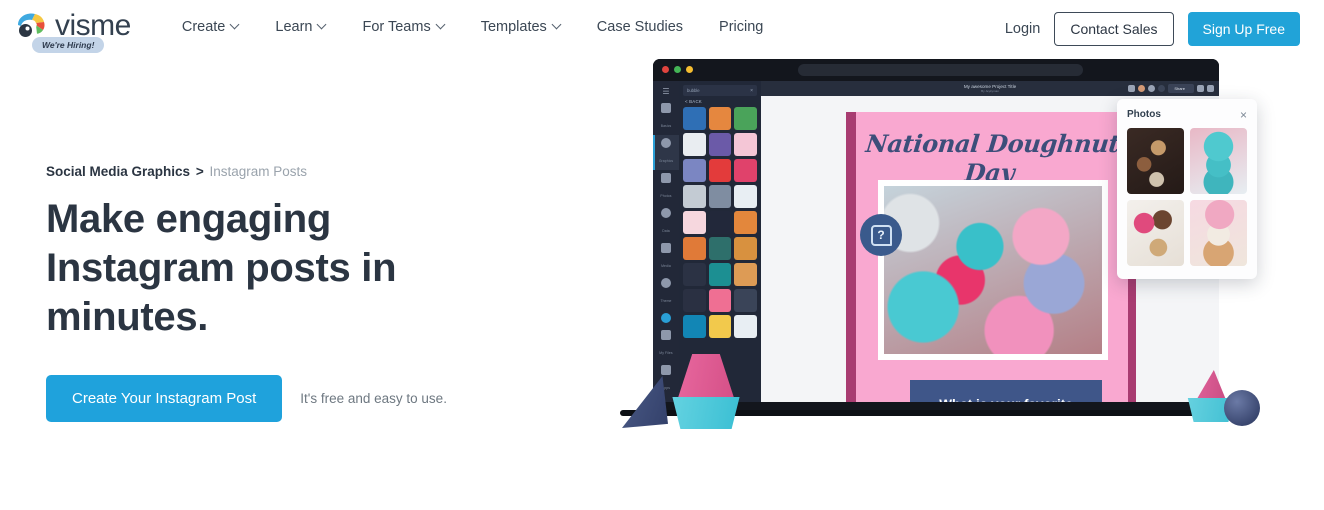  Describe the element at coordinates (666, 152) in the screenshot. I see `sidebar-item-graphics: Graphics` at that location.